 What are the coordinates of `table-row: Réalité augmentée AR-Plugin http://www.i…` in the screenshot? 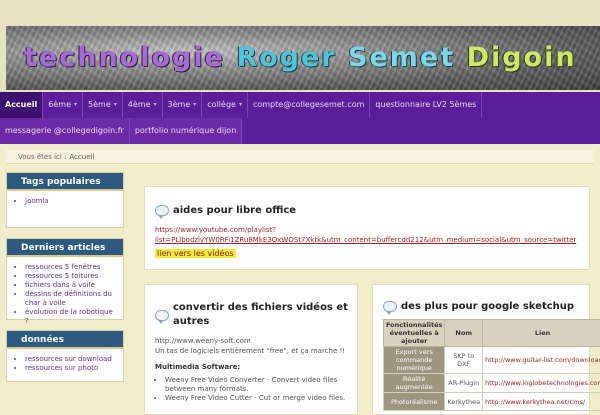 It's located at (491, 383).